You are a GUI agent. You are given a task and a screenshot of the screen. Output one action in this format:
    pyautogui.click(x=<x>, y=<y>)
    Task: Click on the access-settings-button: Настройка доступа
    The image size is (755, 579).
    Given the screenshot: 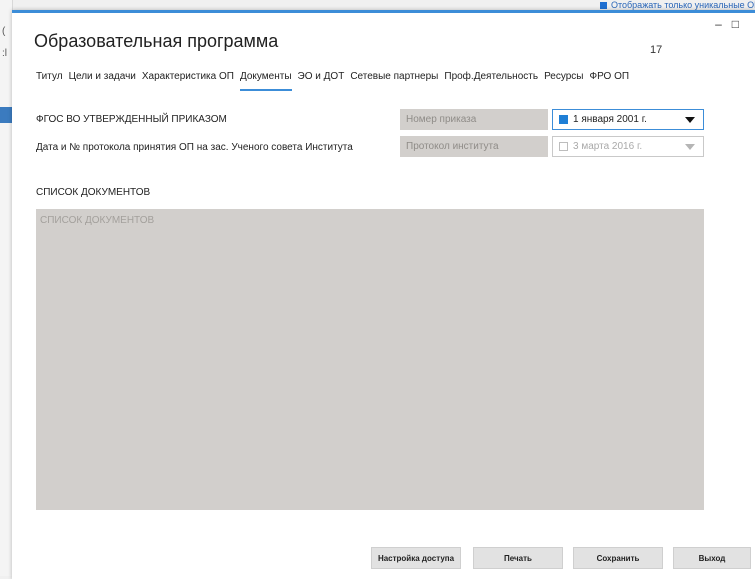 What is the action you would take?
    pyautogui.click(x=416, y=558)
    